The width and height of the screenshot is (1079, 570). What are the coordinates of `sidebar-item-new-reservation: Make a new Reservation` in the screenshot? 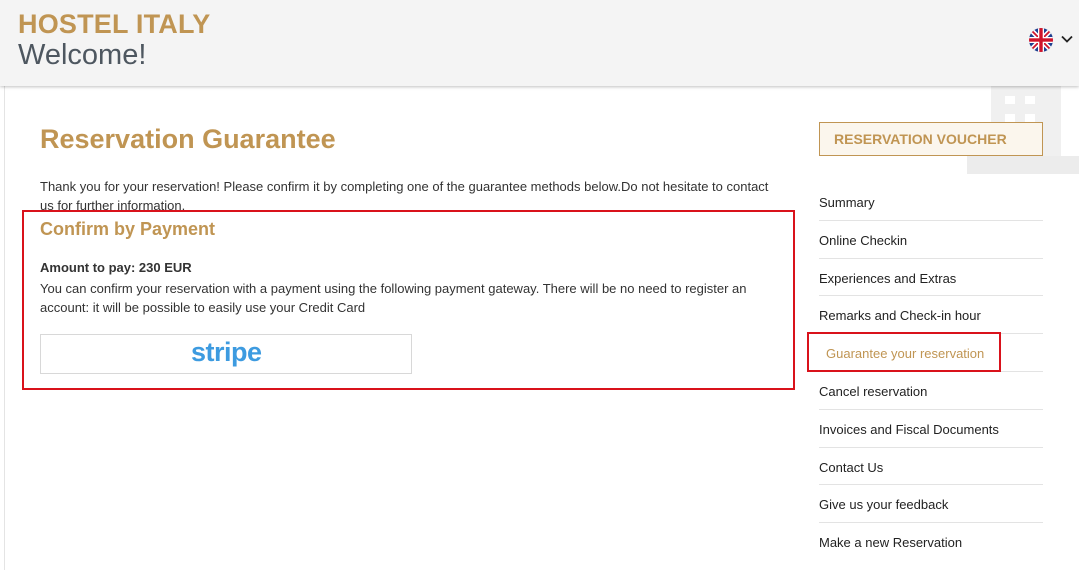 It's located at (931, 542).